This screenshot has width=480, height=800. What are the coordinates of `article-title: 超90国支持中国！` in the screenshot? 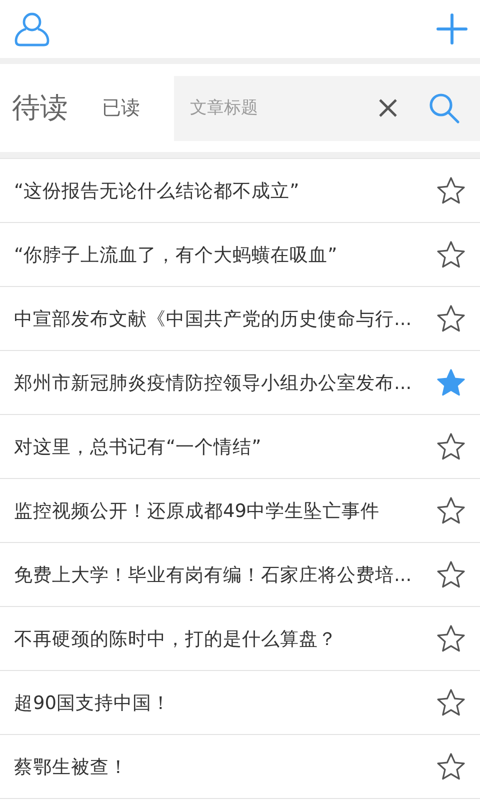 It's located at (225, 702).